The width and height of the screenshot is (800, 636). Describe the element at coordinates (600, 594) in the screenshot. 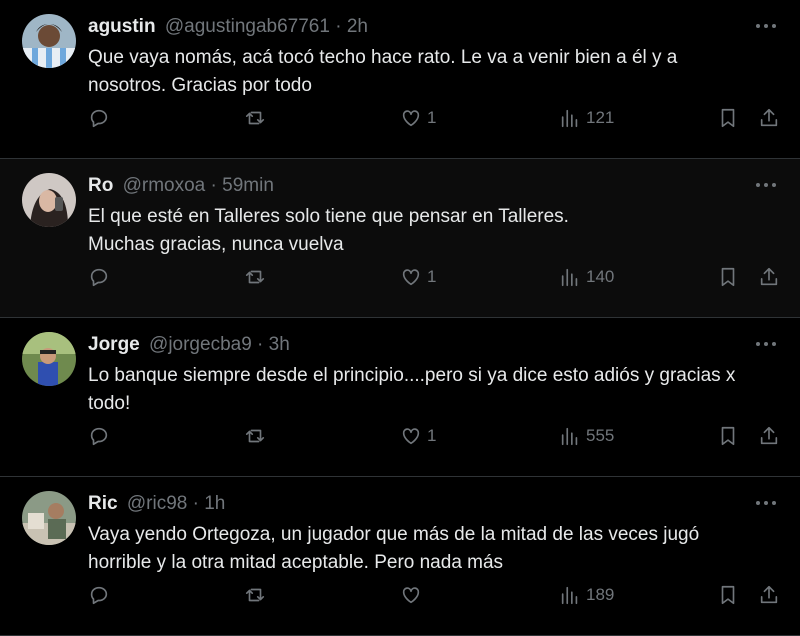

I see `views-count: 189` at that location.